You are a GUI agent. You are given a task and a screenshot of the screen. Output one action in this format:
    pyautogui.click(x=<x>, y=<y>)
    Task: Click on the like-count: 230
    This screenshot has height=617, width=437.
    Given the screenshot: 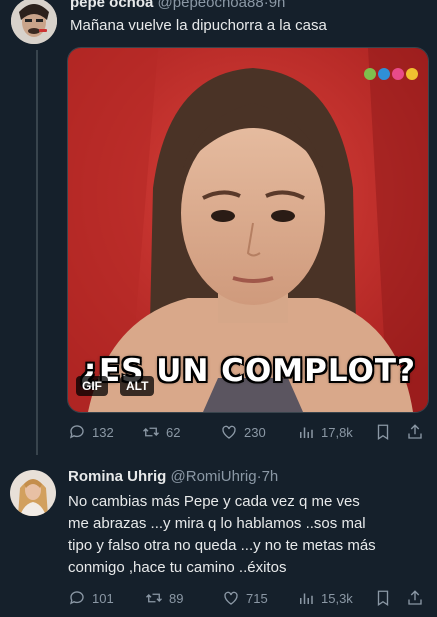 What is the action you would take?
    pyautogui.click(x=255, y=432)
    